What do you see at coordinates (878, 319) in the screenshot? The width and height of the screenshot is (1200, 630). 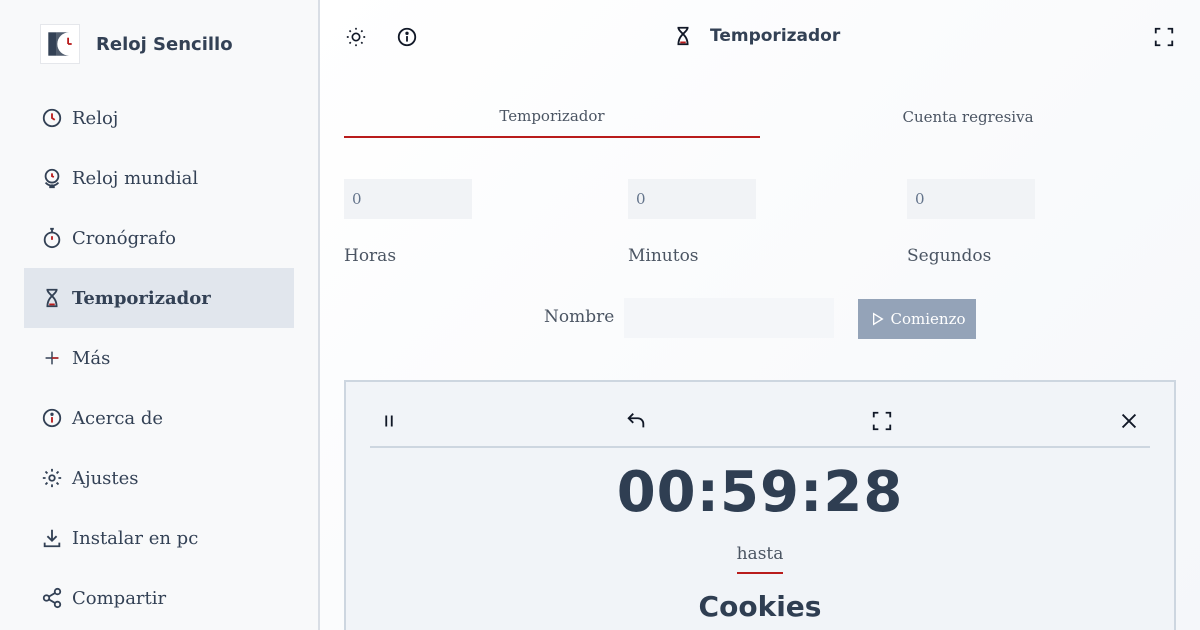 I see `play-icon` at bounding box center [878, 319].